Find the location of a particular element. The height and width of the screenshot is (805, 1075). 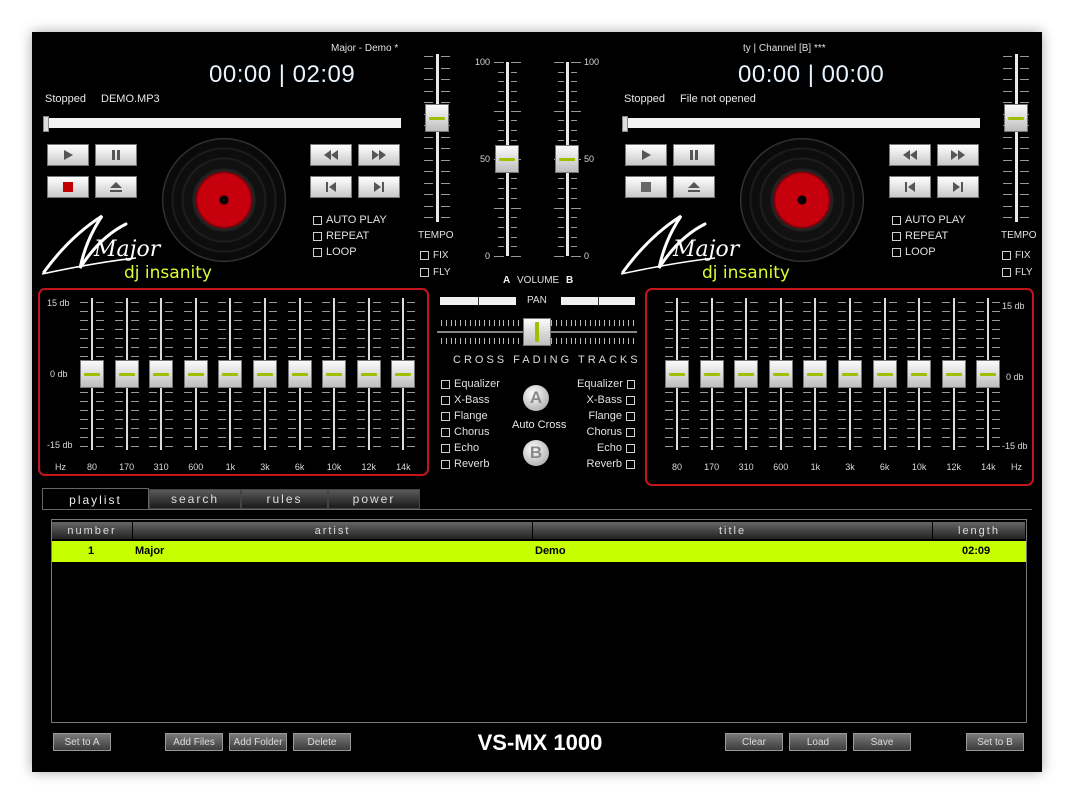

deck-b-fly-checkbox: FLY is located at coordinates (1017, 272).